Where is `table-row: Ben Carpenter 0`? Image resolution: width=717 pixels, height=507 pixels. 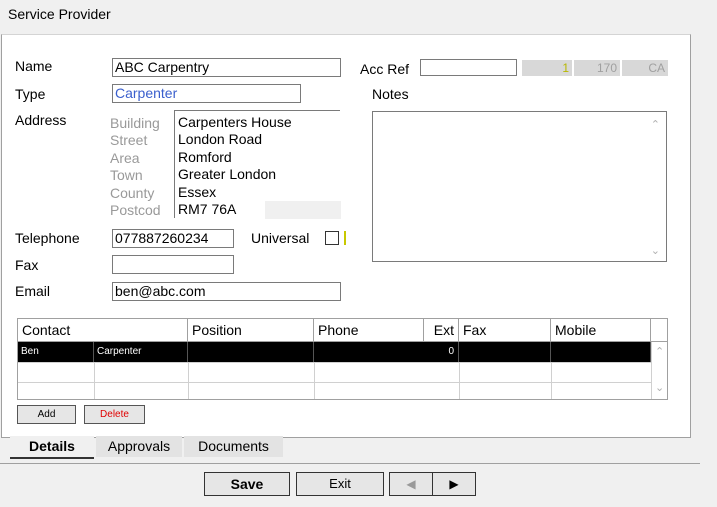
table-row: Ben Carpenter 0 is located at coordinates (334, 352).